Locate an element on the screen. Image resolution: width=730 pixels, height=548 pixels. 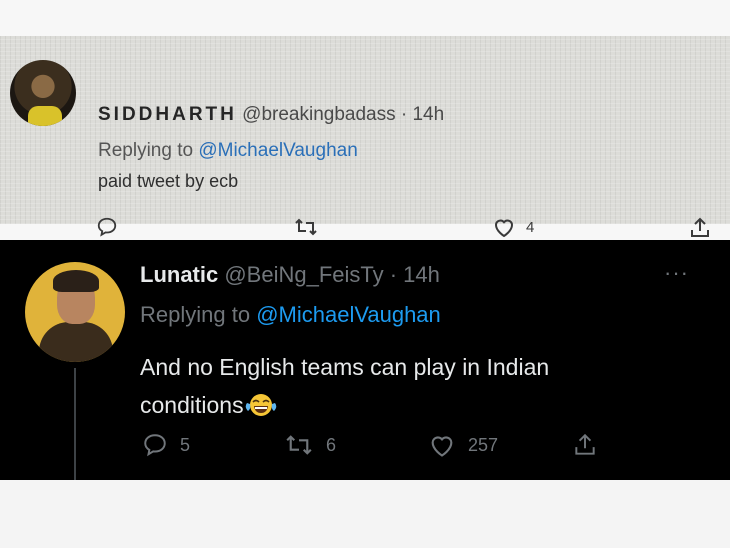
display-name: SIDDHARTH is located at coordinates (167, 114).